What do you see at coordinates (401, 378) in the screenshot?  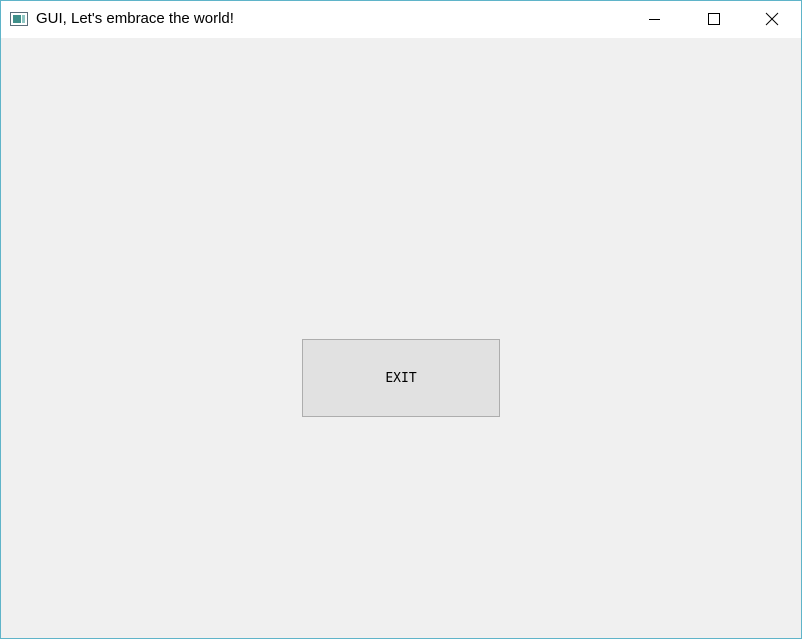 I see `exit-button: EXIT` at bounding box center [401, 378].